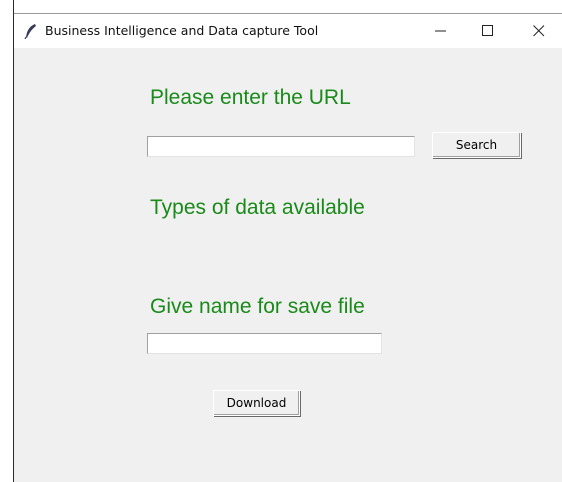  What do you see at coordinates (257, 207) in the screenshot?
I see `data-types-label: Types of data available` at bounding box center [257, 207].